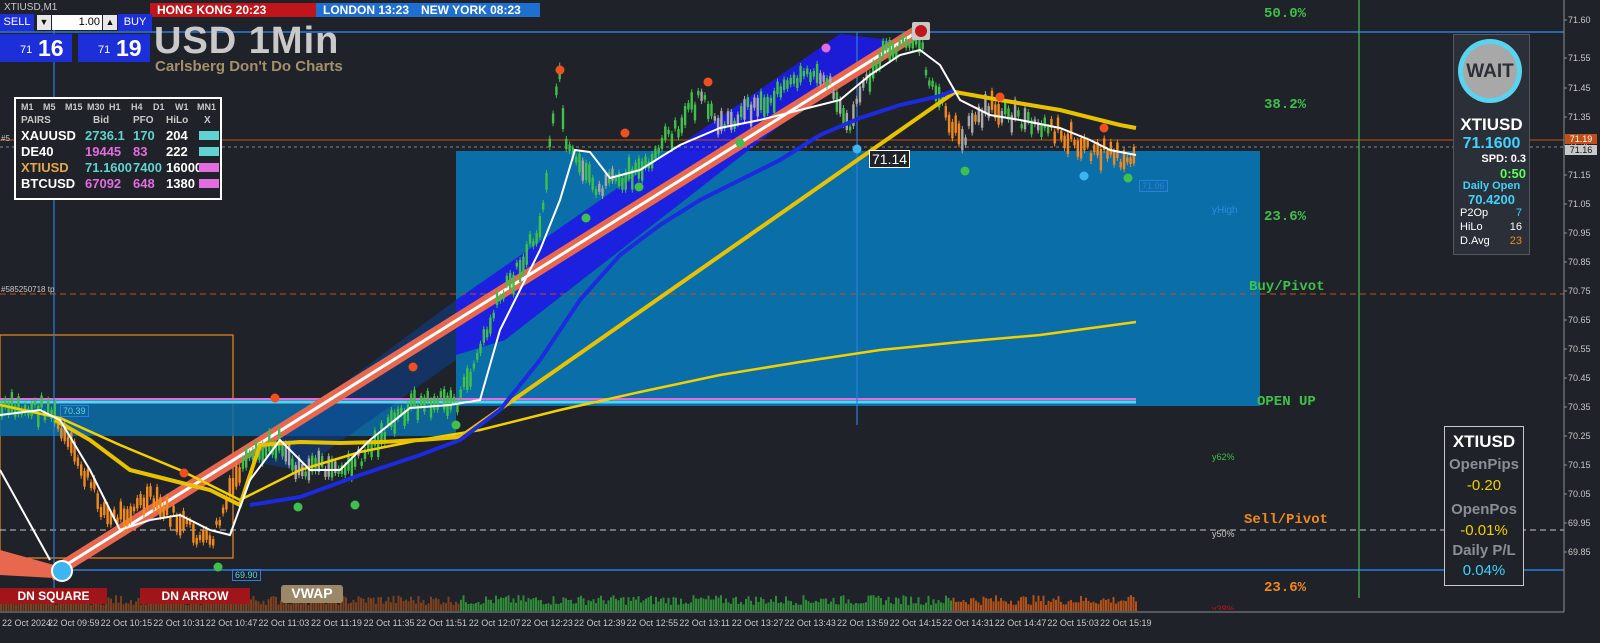 This screenshot has width=1600, height=643. What do you see at coordinates (159, 107) in the screenshot?
I see `timeframe-d1: D1` at bounding box center [159, 107].